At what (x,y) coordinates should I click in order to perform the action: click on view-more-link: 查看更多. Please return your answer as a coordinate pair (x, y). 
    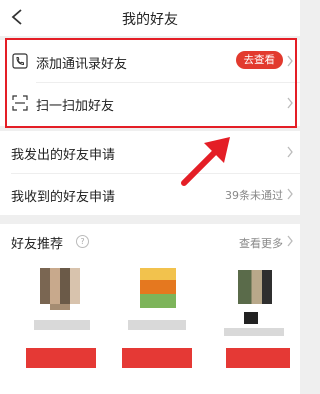
    Looking at the image, I should click on (261, 243).